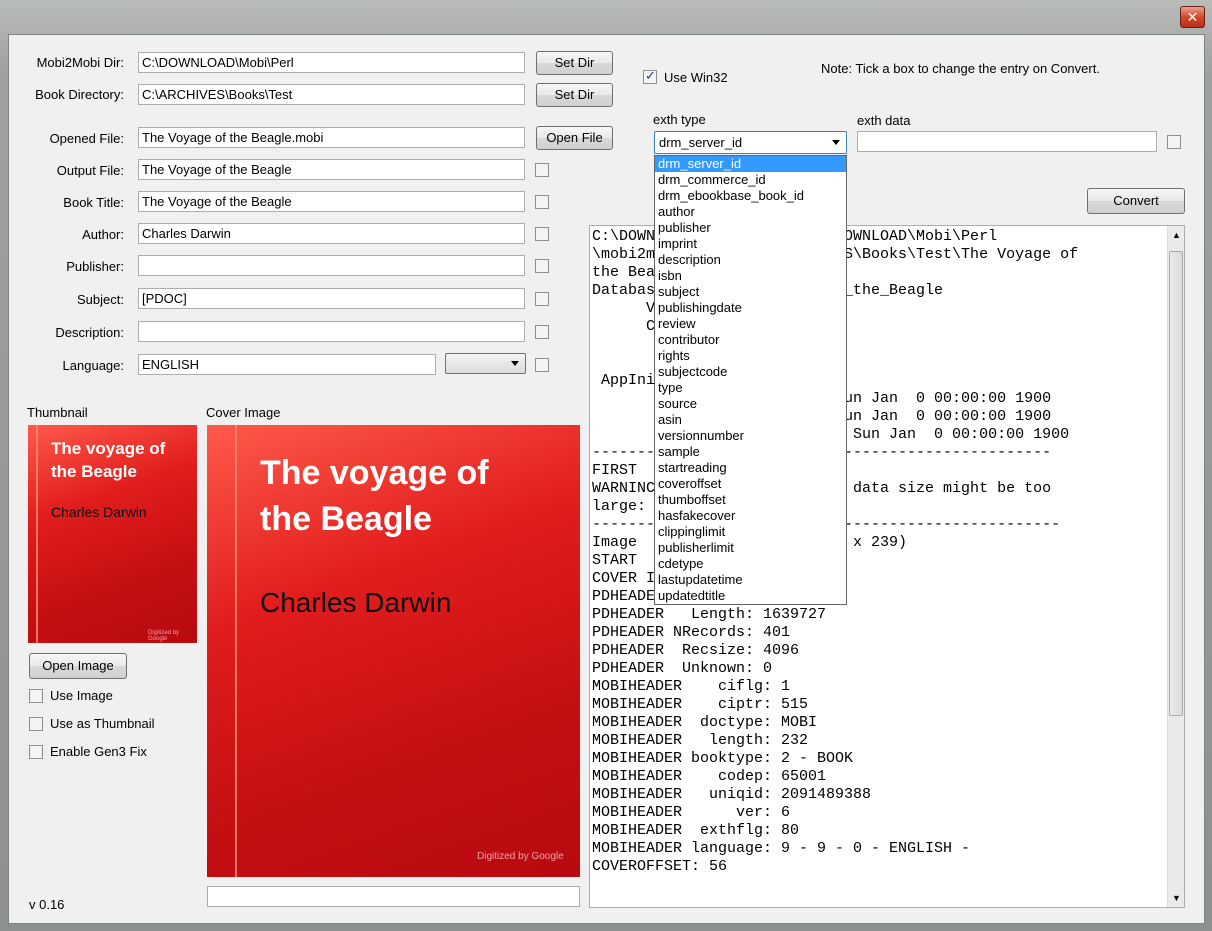 The height and width of the screenshot is (931, 1212). Describe the element at coordinates (750, 500) in the screenshot. I see `dropdown-option: thumboffset` at that location.